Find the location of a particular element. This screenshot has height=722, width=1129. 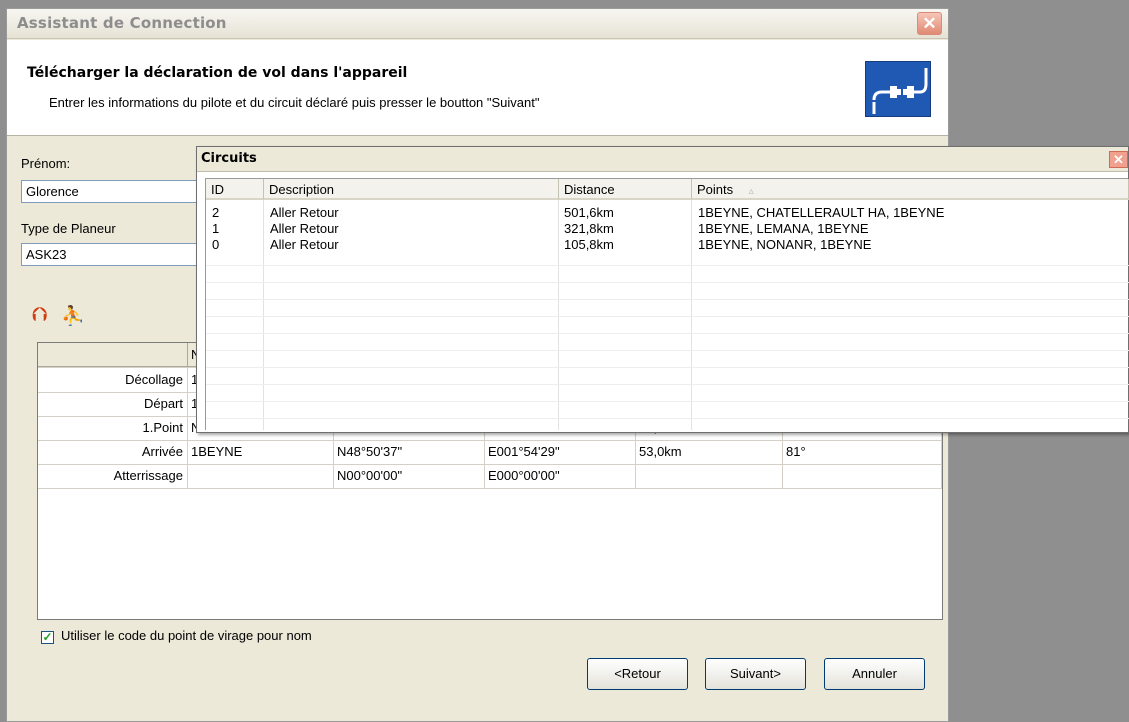

column-header-points: Points ▵ is located at coordinates (910, 189).